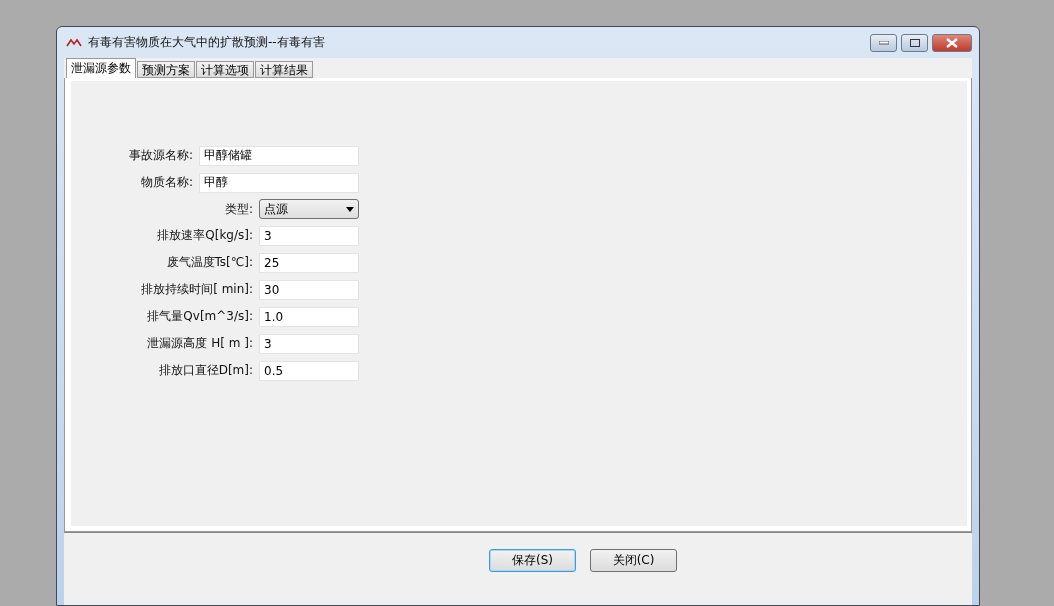  Describe the element at coordinates (209, 262) in the screenshot. I see `field-label: 废气温度Ts[℃]:` at that location.